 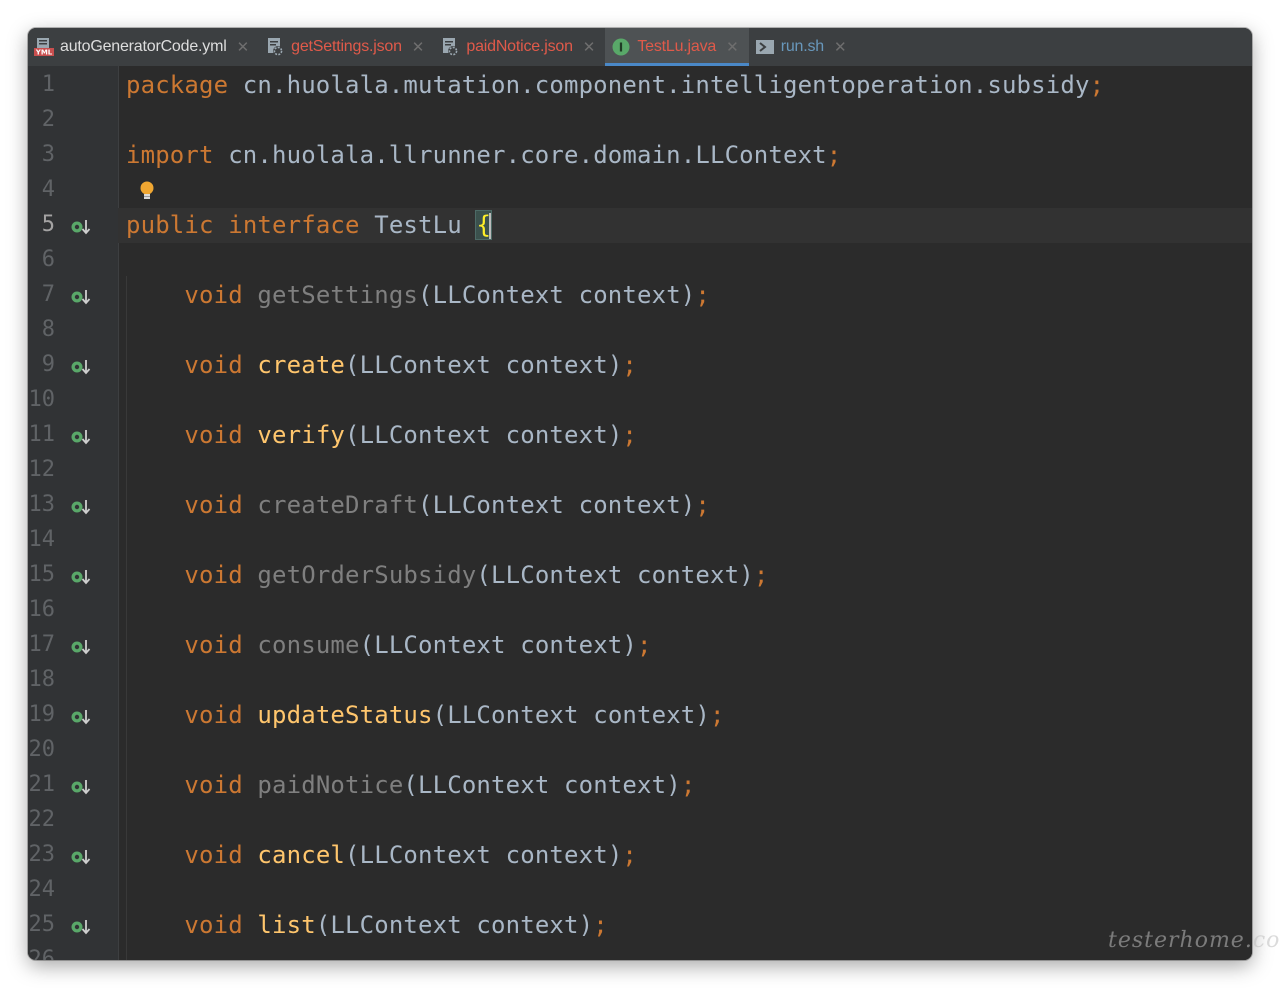 I want to click on line-number: 19, so click(x=42, y=714).